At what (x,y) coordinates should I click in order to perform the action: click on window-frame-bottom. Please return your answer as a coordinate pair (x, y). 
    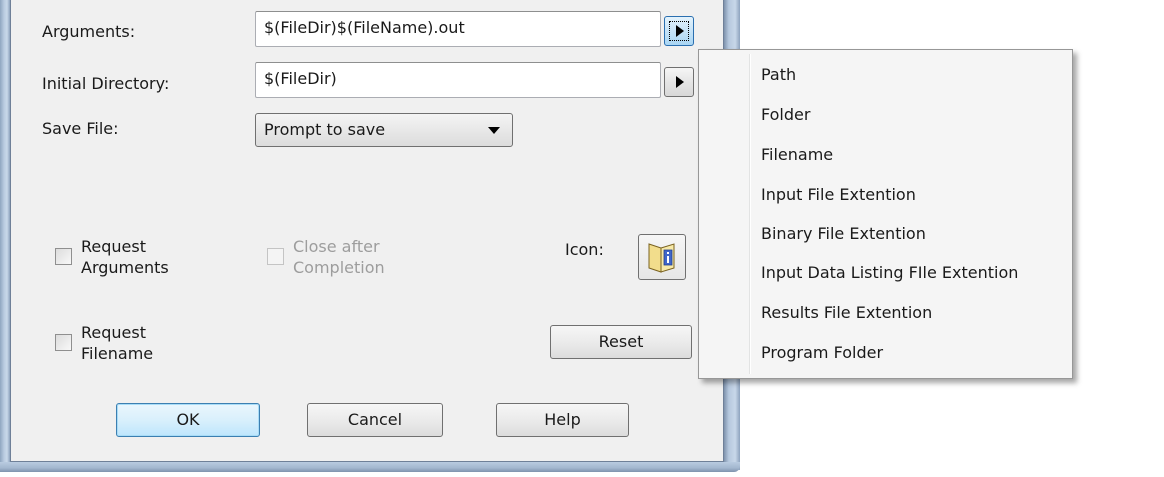
    Looking at the image, I should click on (370, 467).